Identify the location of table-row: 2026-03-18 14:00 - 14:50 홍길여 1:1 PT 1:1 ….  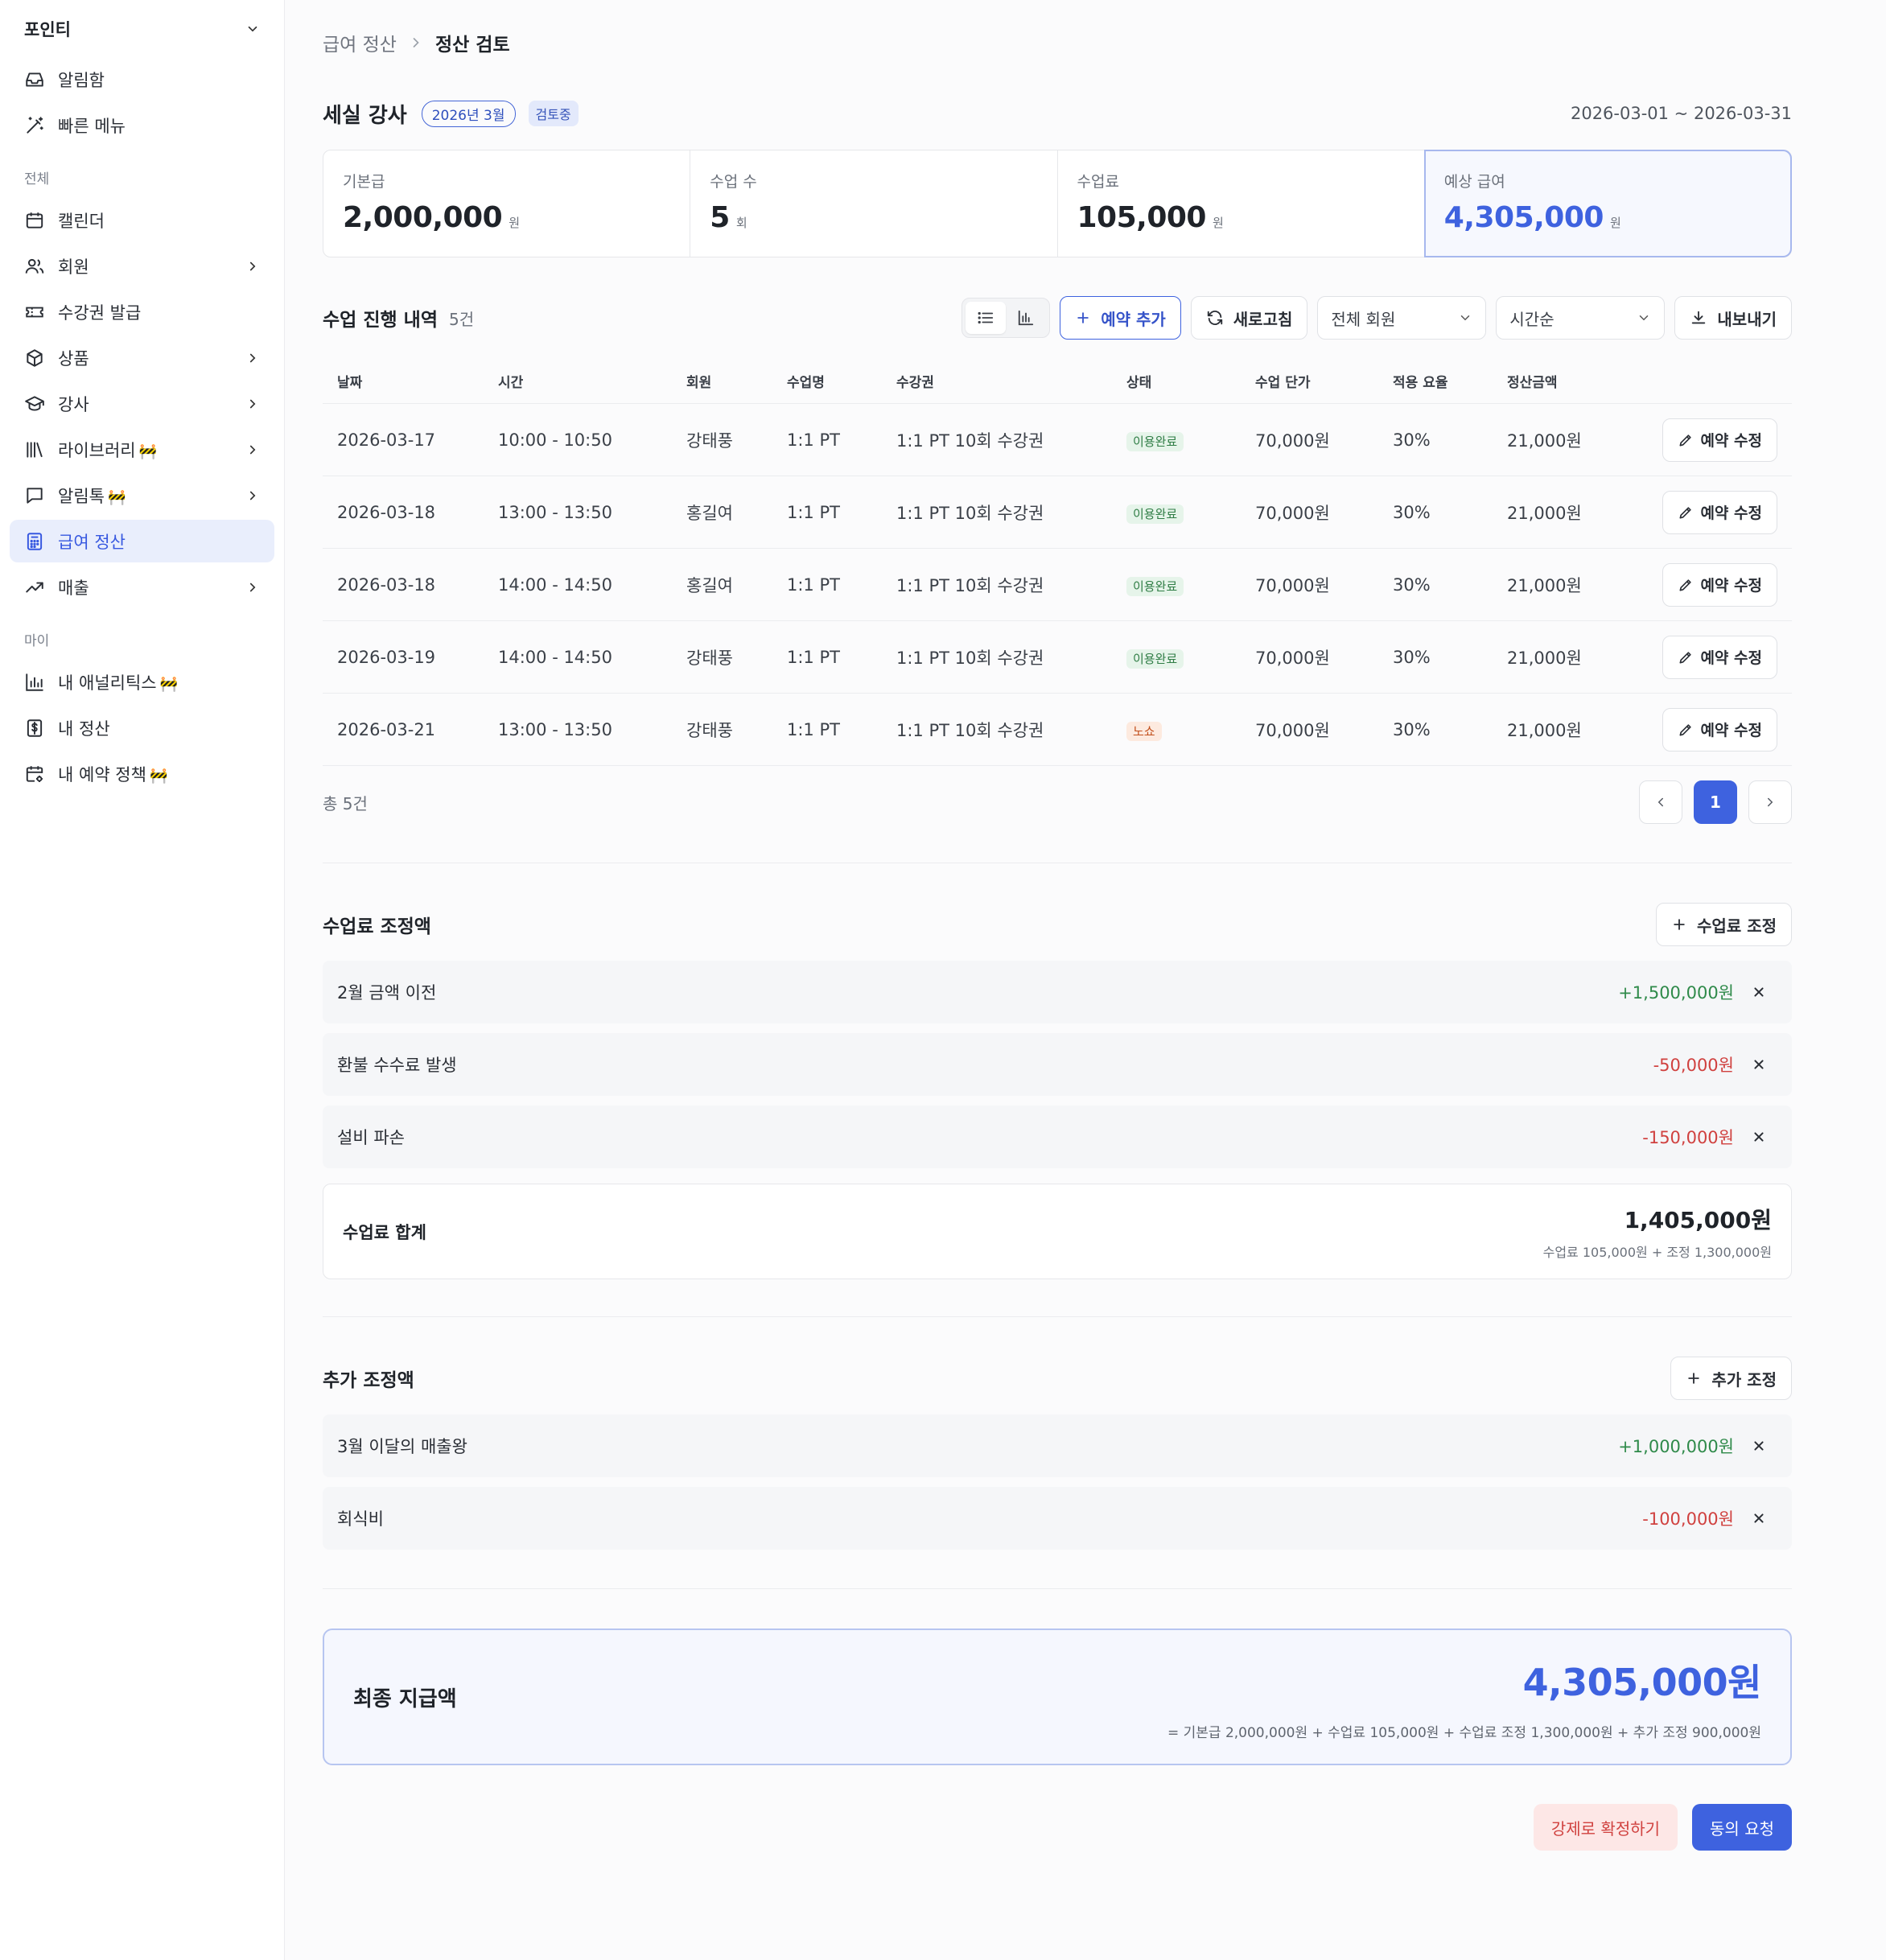
(1057, 585).